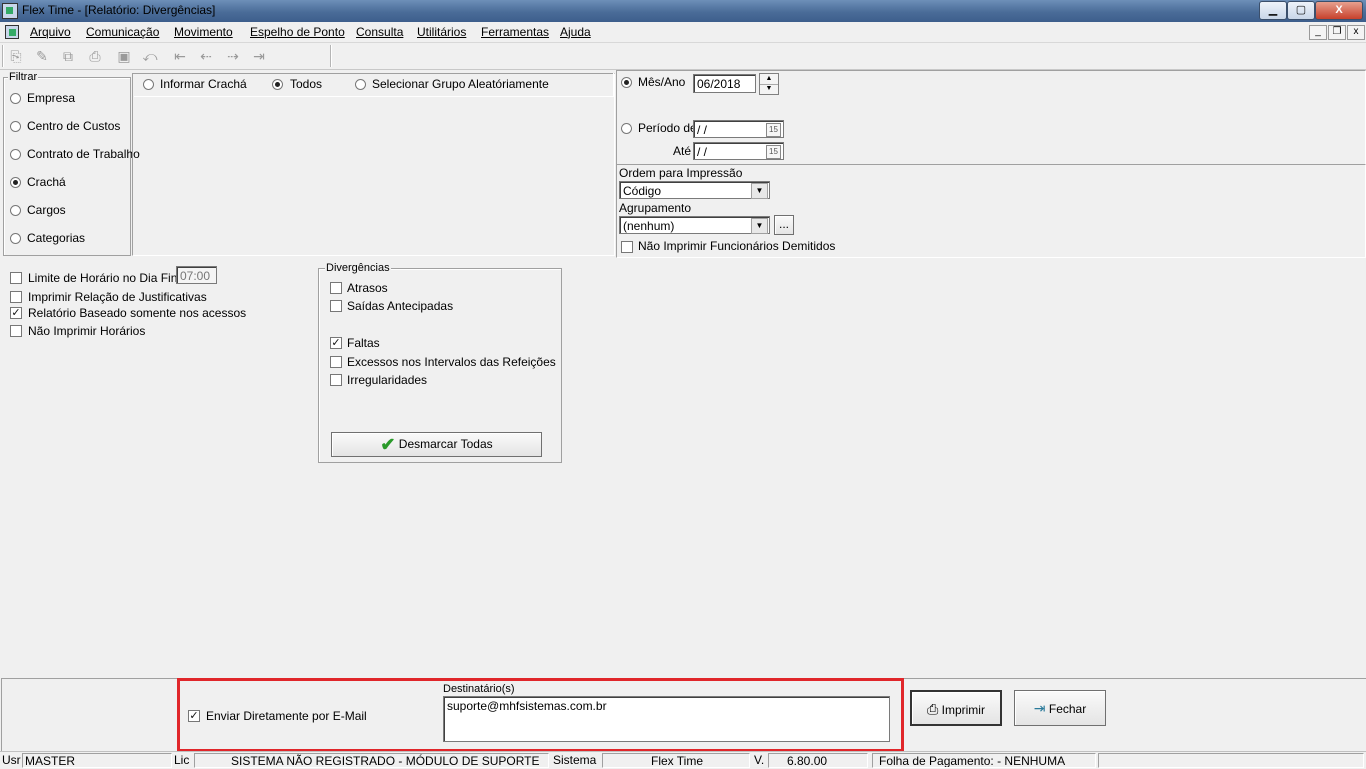  I want to click on nao-imprimir-demitidos-label: Não Imprimir Funcionários Demitidos, so click(736, 246).